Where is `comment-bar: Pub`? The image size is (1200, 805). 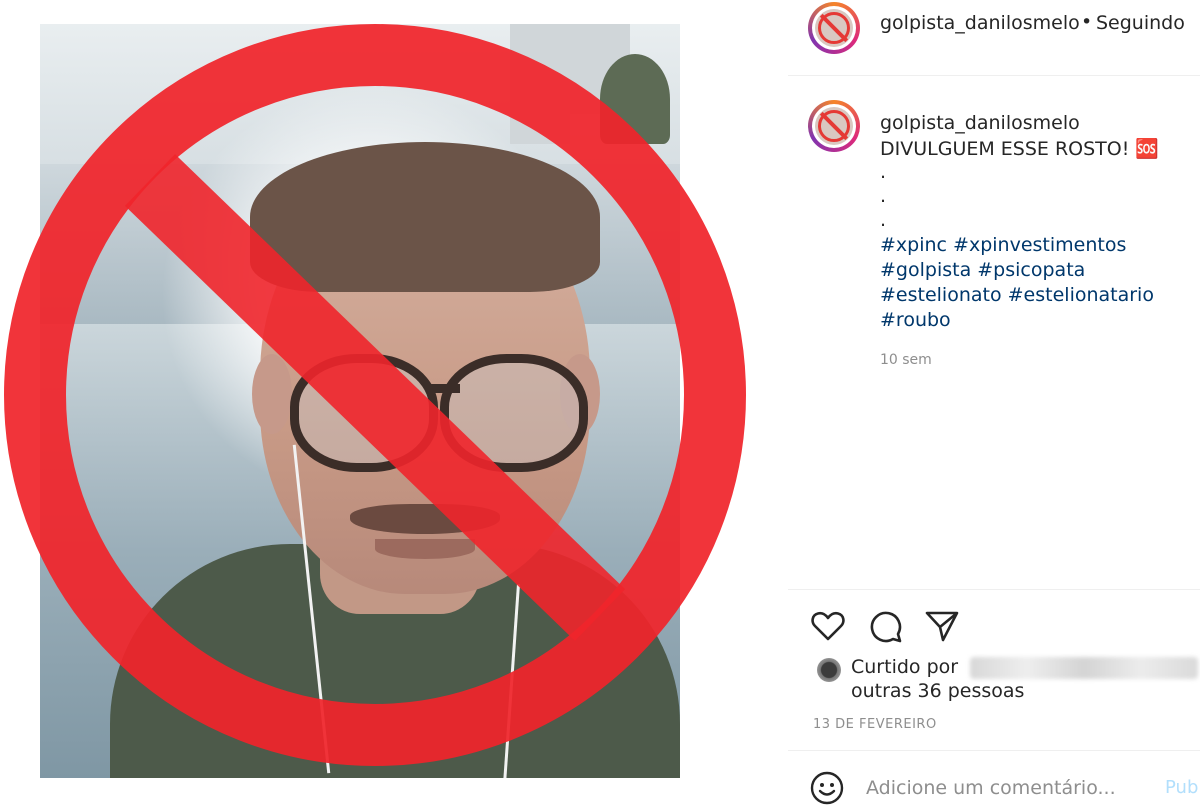
comment-bar: Pub is located at coordinates (994, 777).